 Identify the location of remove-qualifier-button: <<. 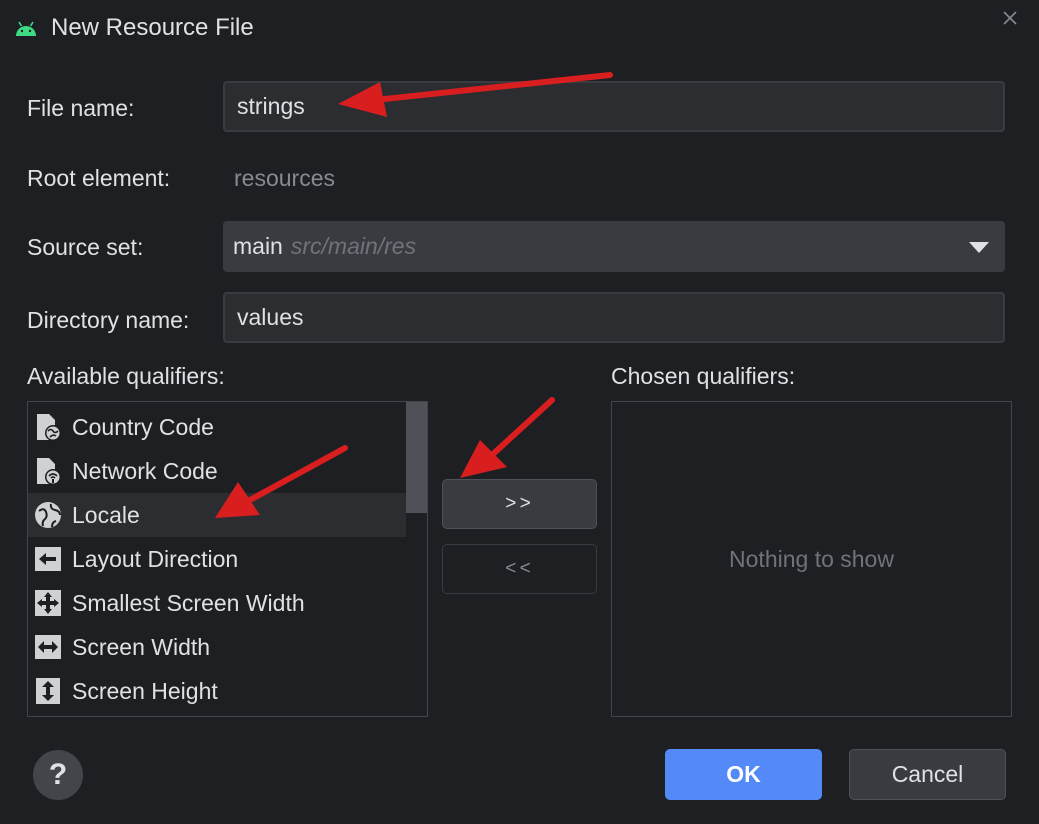
(519, 569).